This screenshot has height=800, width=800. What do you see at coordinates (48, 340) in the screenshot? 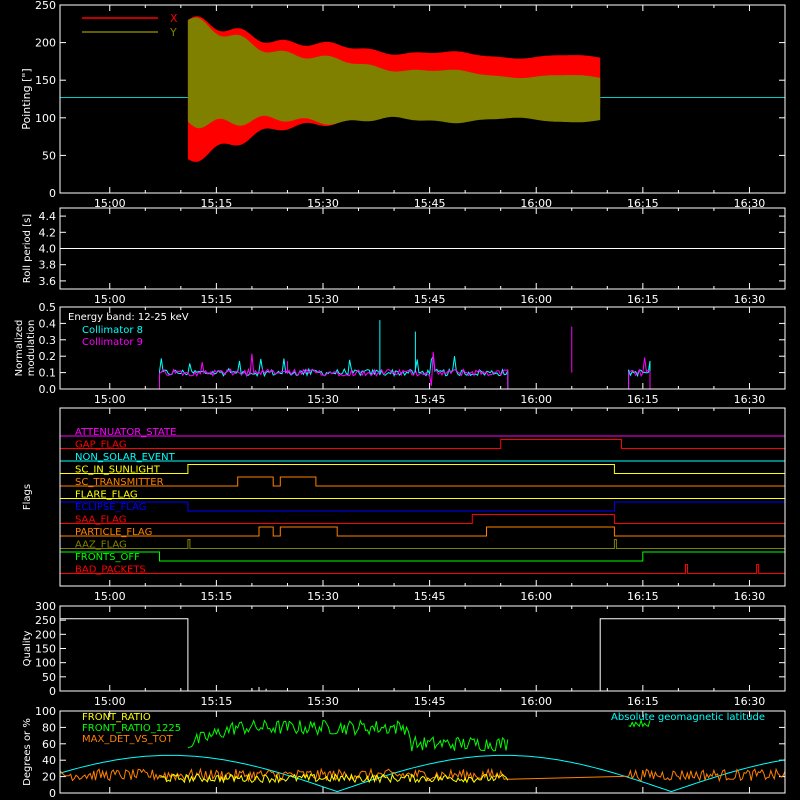
I see `mod-ytick-label-3: 0.3` at bounding box center [48, 340].